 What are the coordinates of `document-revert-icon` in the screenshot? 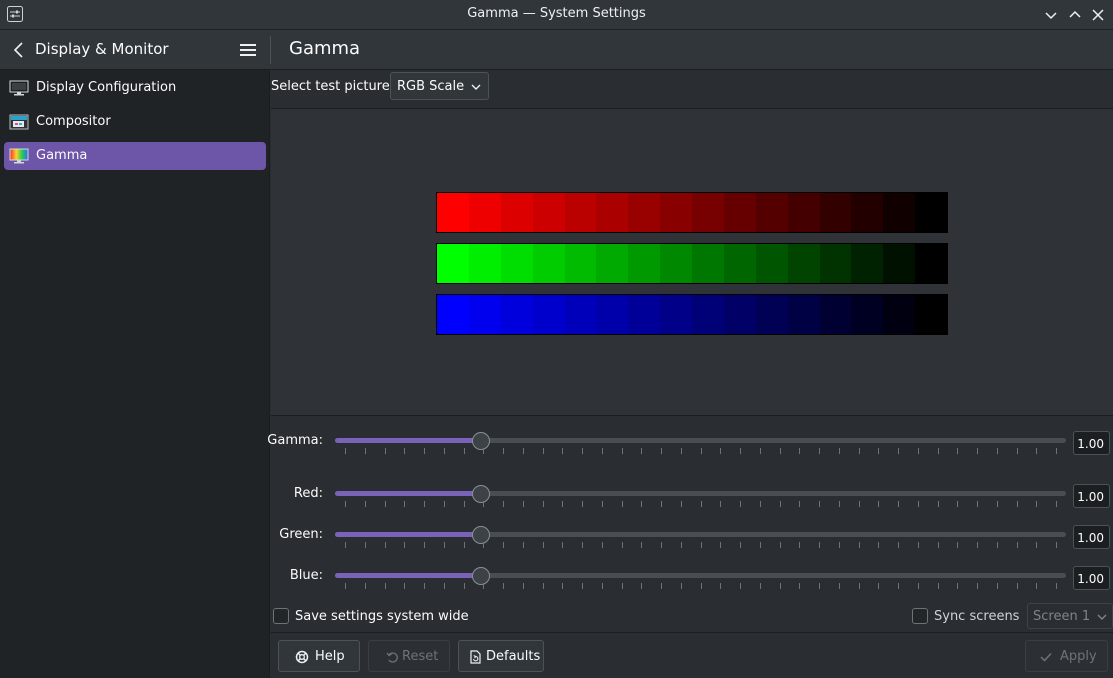 It's located at (475, 657).